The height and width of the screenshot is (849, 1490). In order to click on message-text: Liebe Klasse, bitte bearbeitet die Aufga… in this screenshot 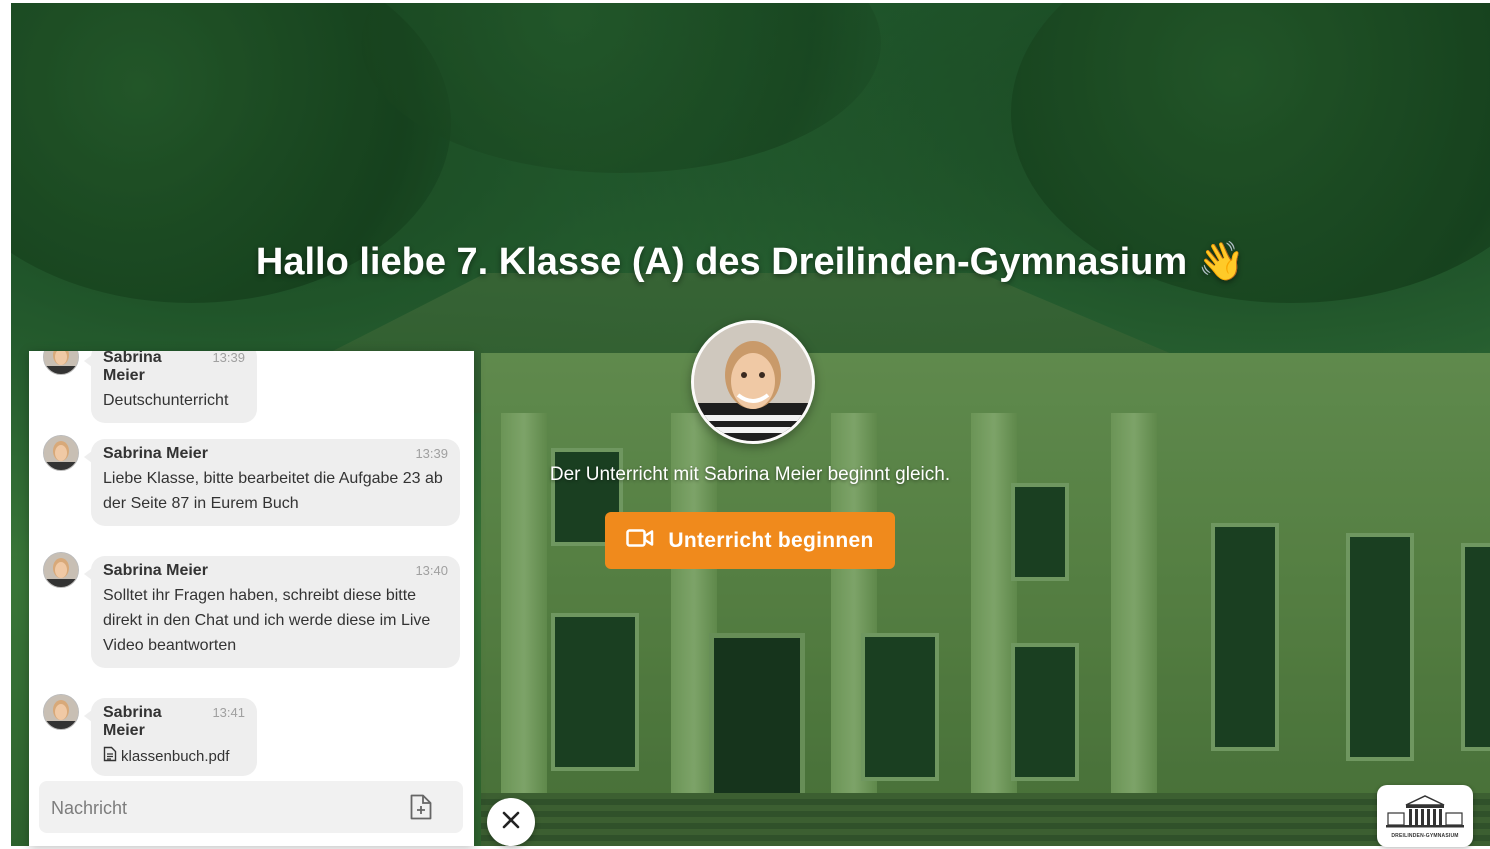, I will do `click(273, 491)`.